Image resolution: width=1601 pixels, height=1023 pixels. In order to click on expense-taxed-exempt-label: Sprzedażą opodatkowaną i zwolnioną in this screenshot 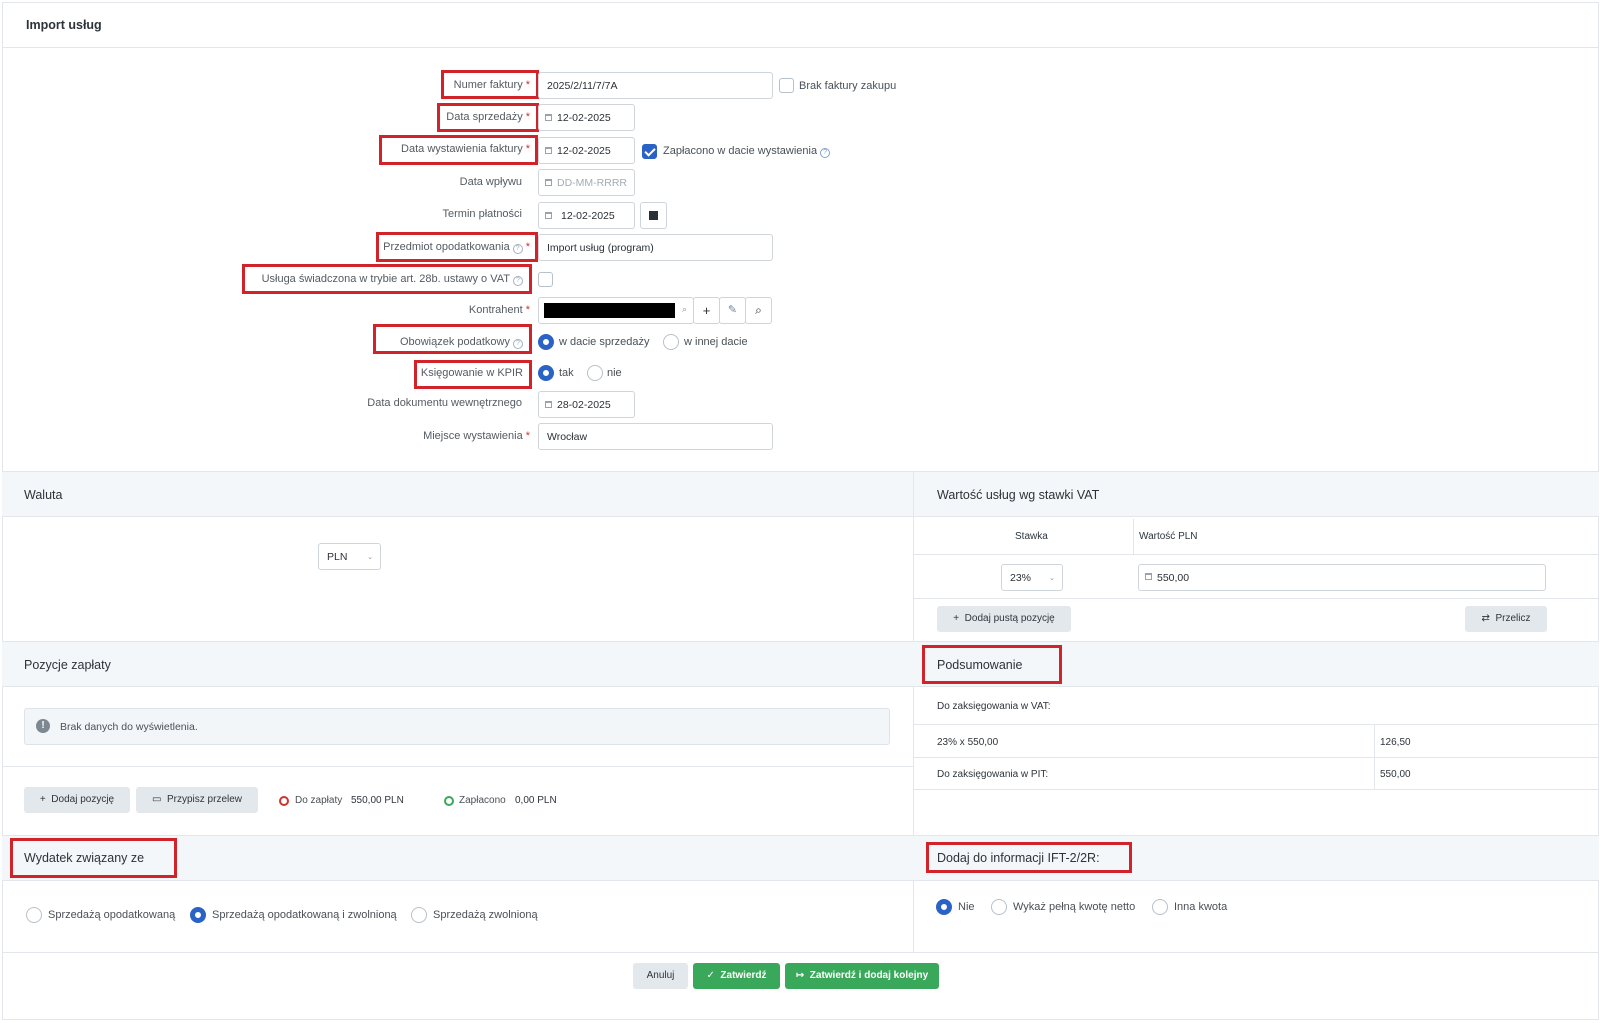, I will do `click(304, 915)`.